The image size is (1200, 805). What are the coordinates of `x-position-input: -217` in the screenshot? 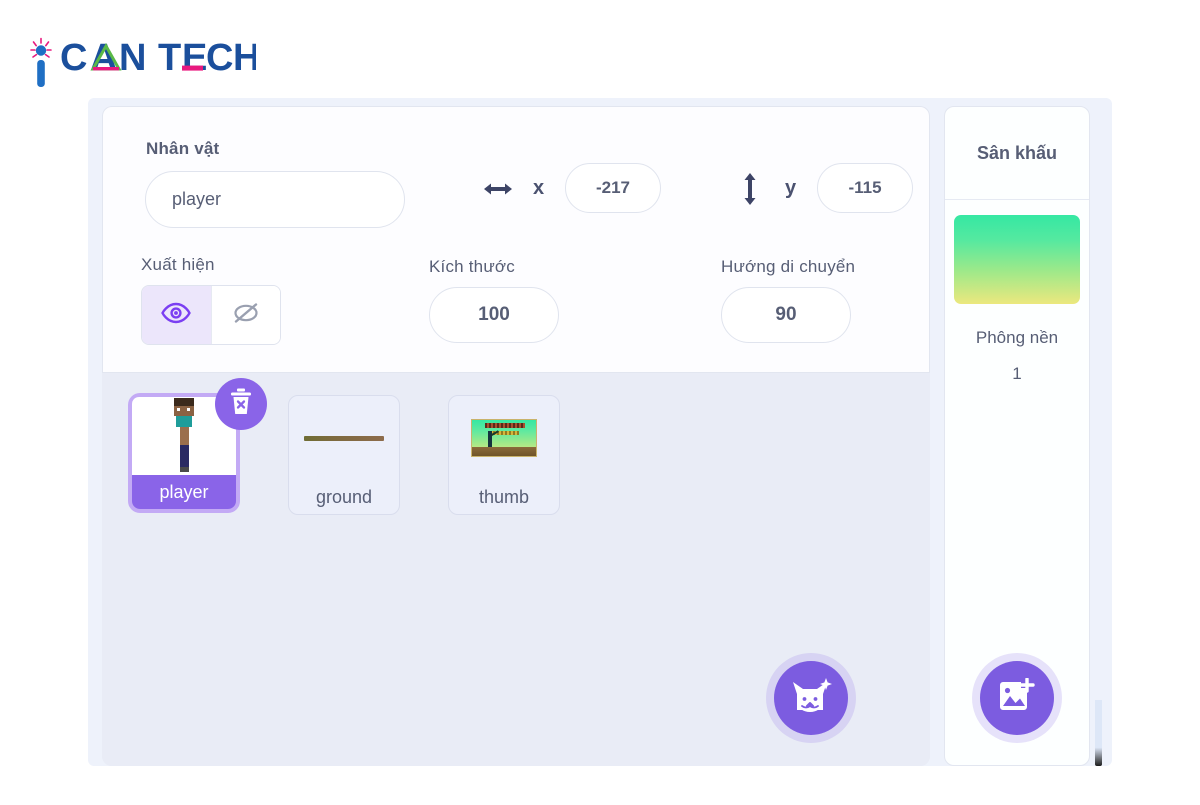 It's located at (613, 188).